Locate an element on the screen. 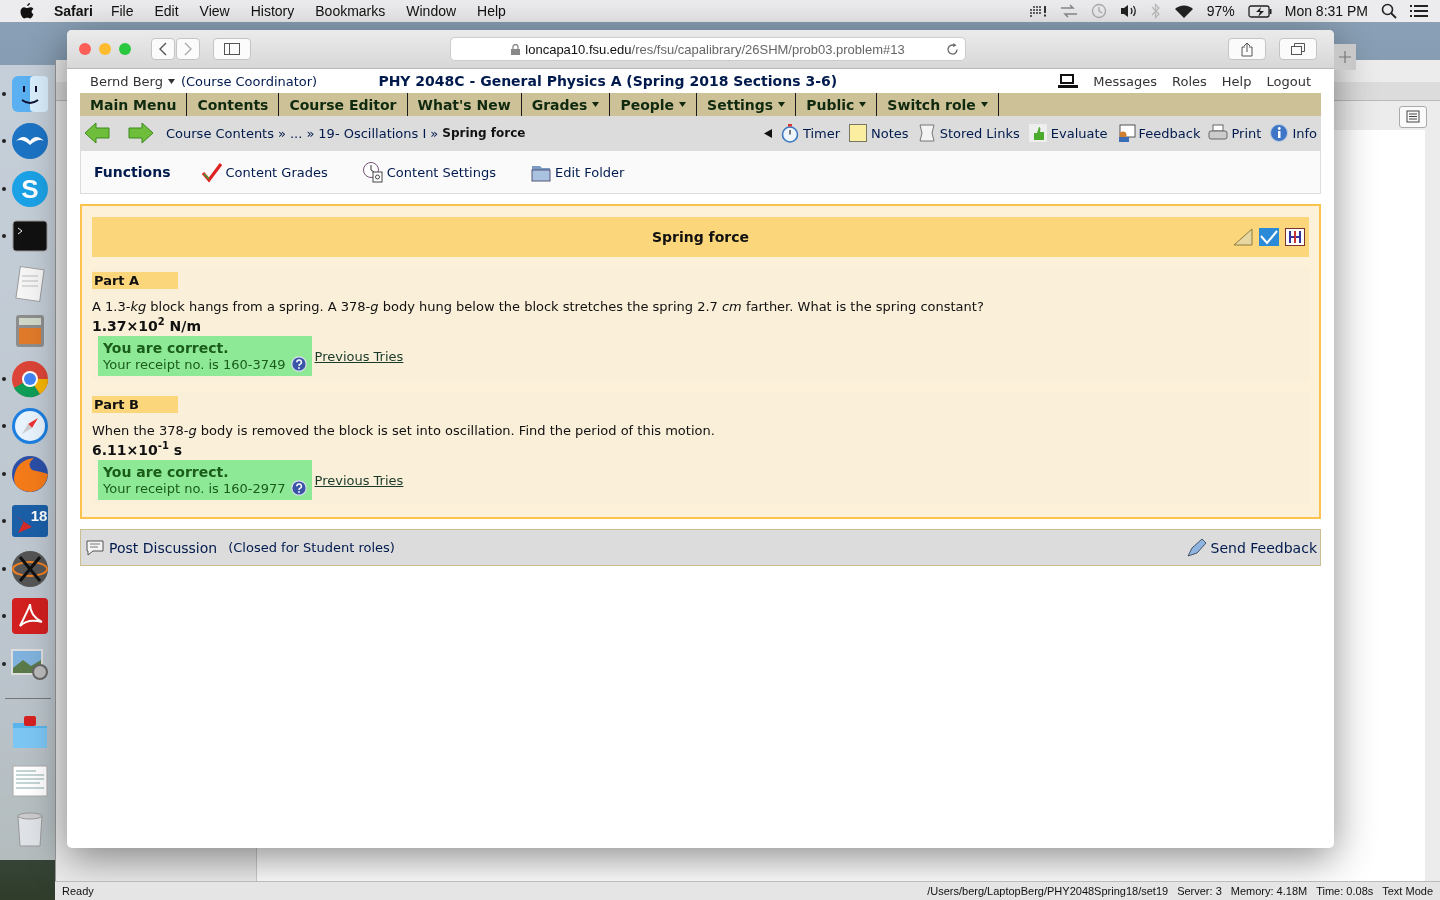  status-item: Time: 0.08s is located at coordinates (1345, 891).